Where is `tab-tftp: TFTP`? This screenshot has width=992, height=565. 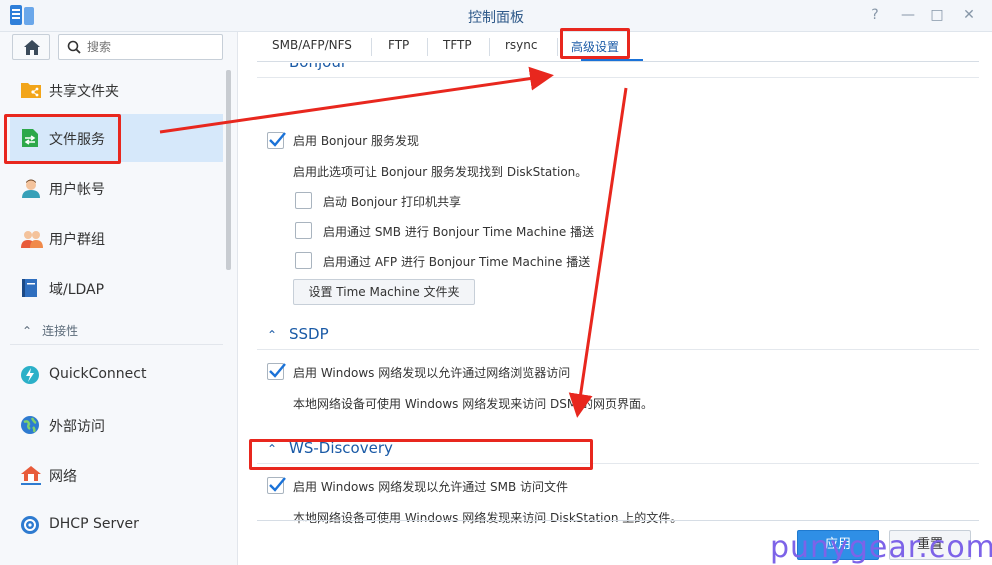
tab-tftp: TFTP is located at coordinates (457, 45).